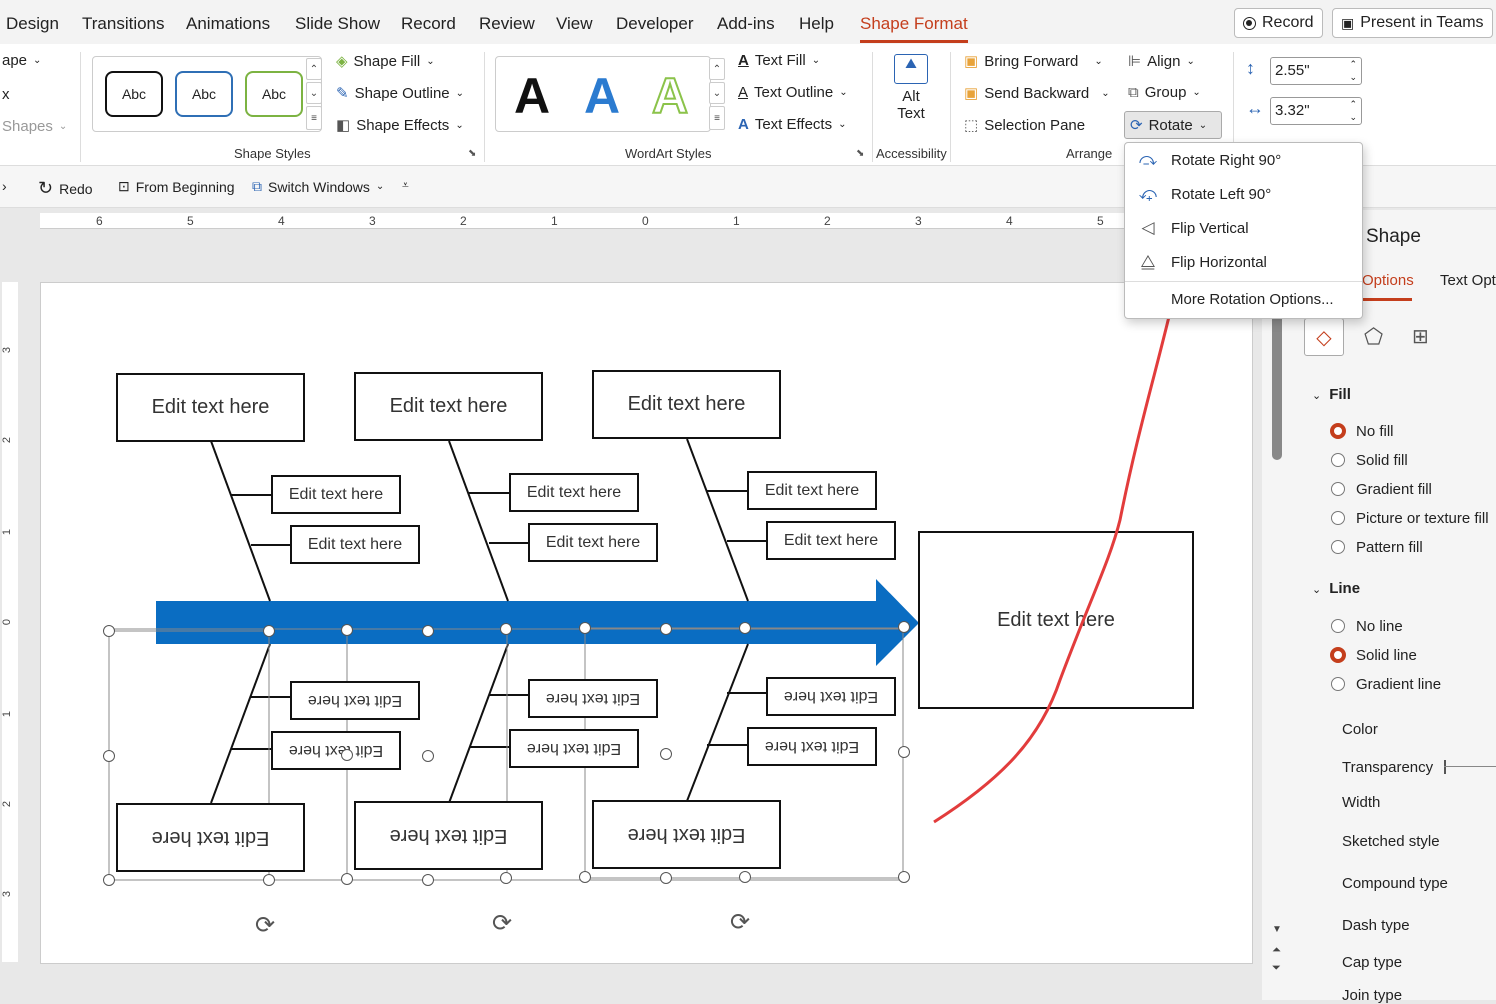  Describe the element at coordinates (1324, 337) in the screenshot. I see `fill-line-icon: ◇` at that location.